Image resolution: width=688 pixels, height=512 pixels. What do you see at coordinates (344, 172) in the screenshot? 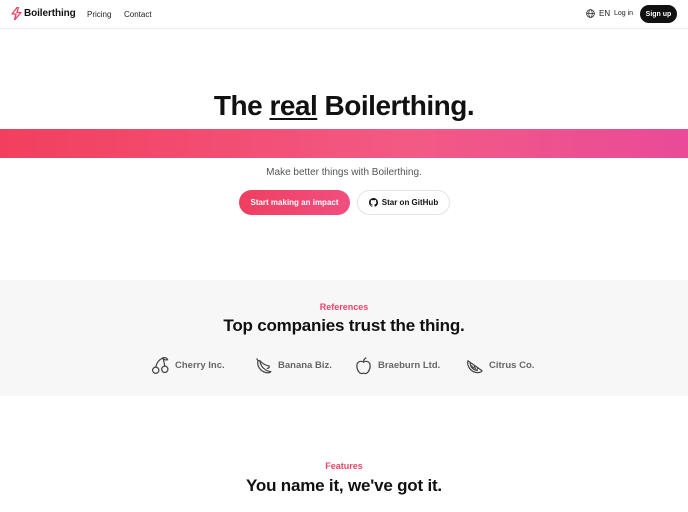
I see `hero-subtitle: Make better things with Boilerthing.` at bounding box center [344, 172].